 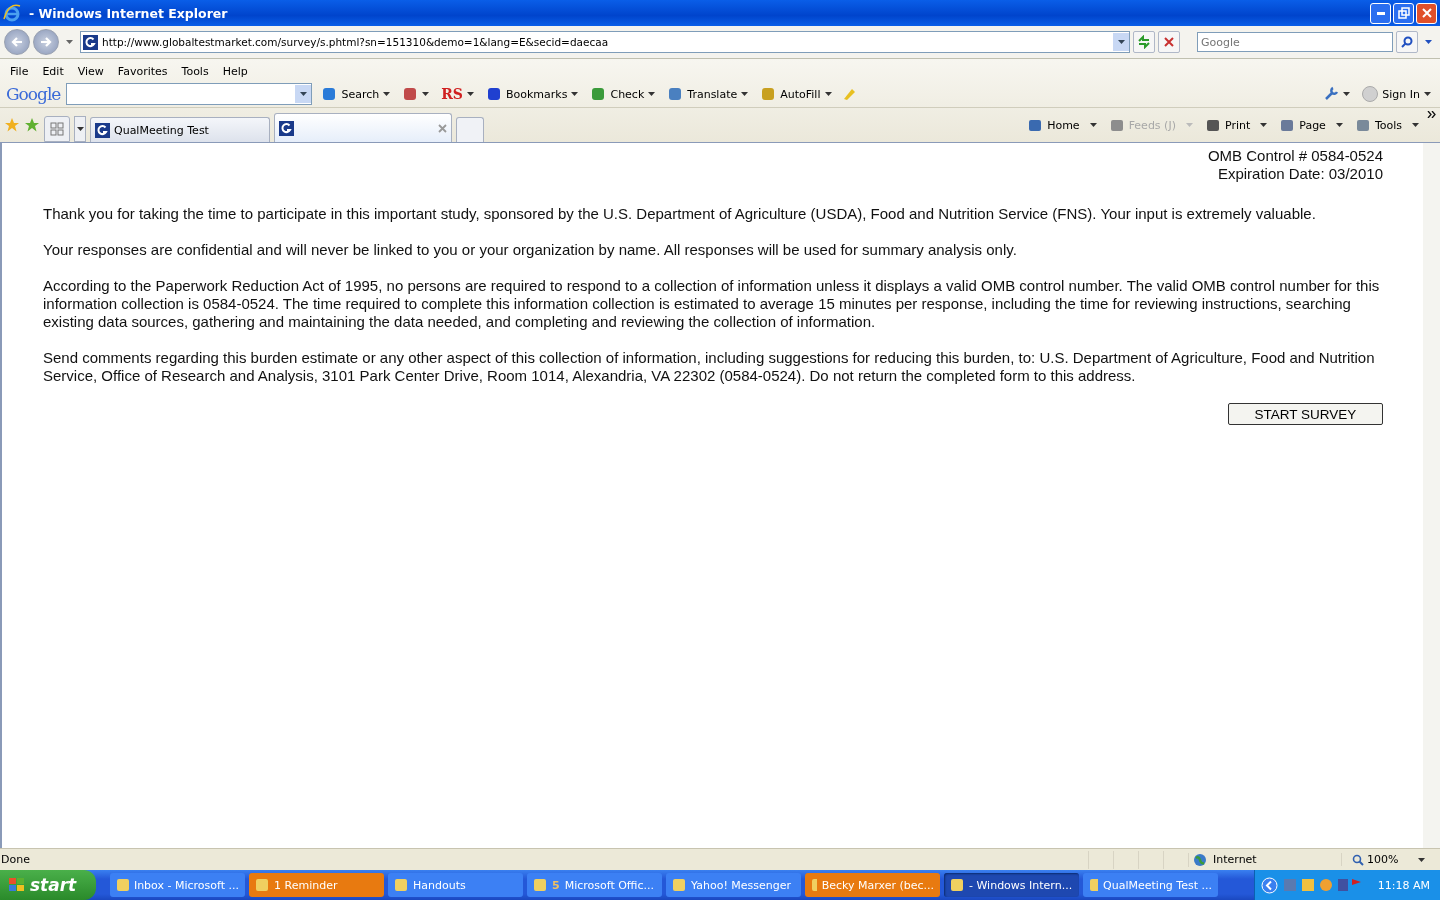 I want to click on restore-button, so click(x=1403, y=13).